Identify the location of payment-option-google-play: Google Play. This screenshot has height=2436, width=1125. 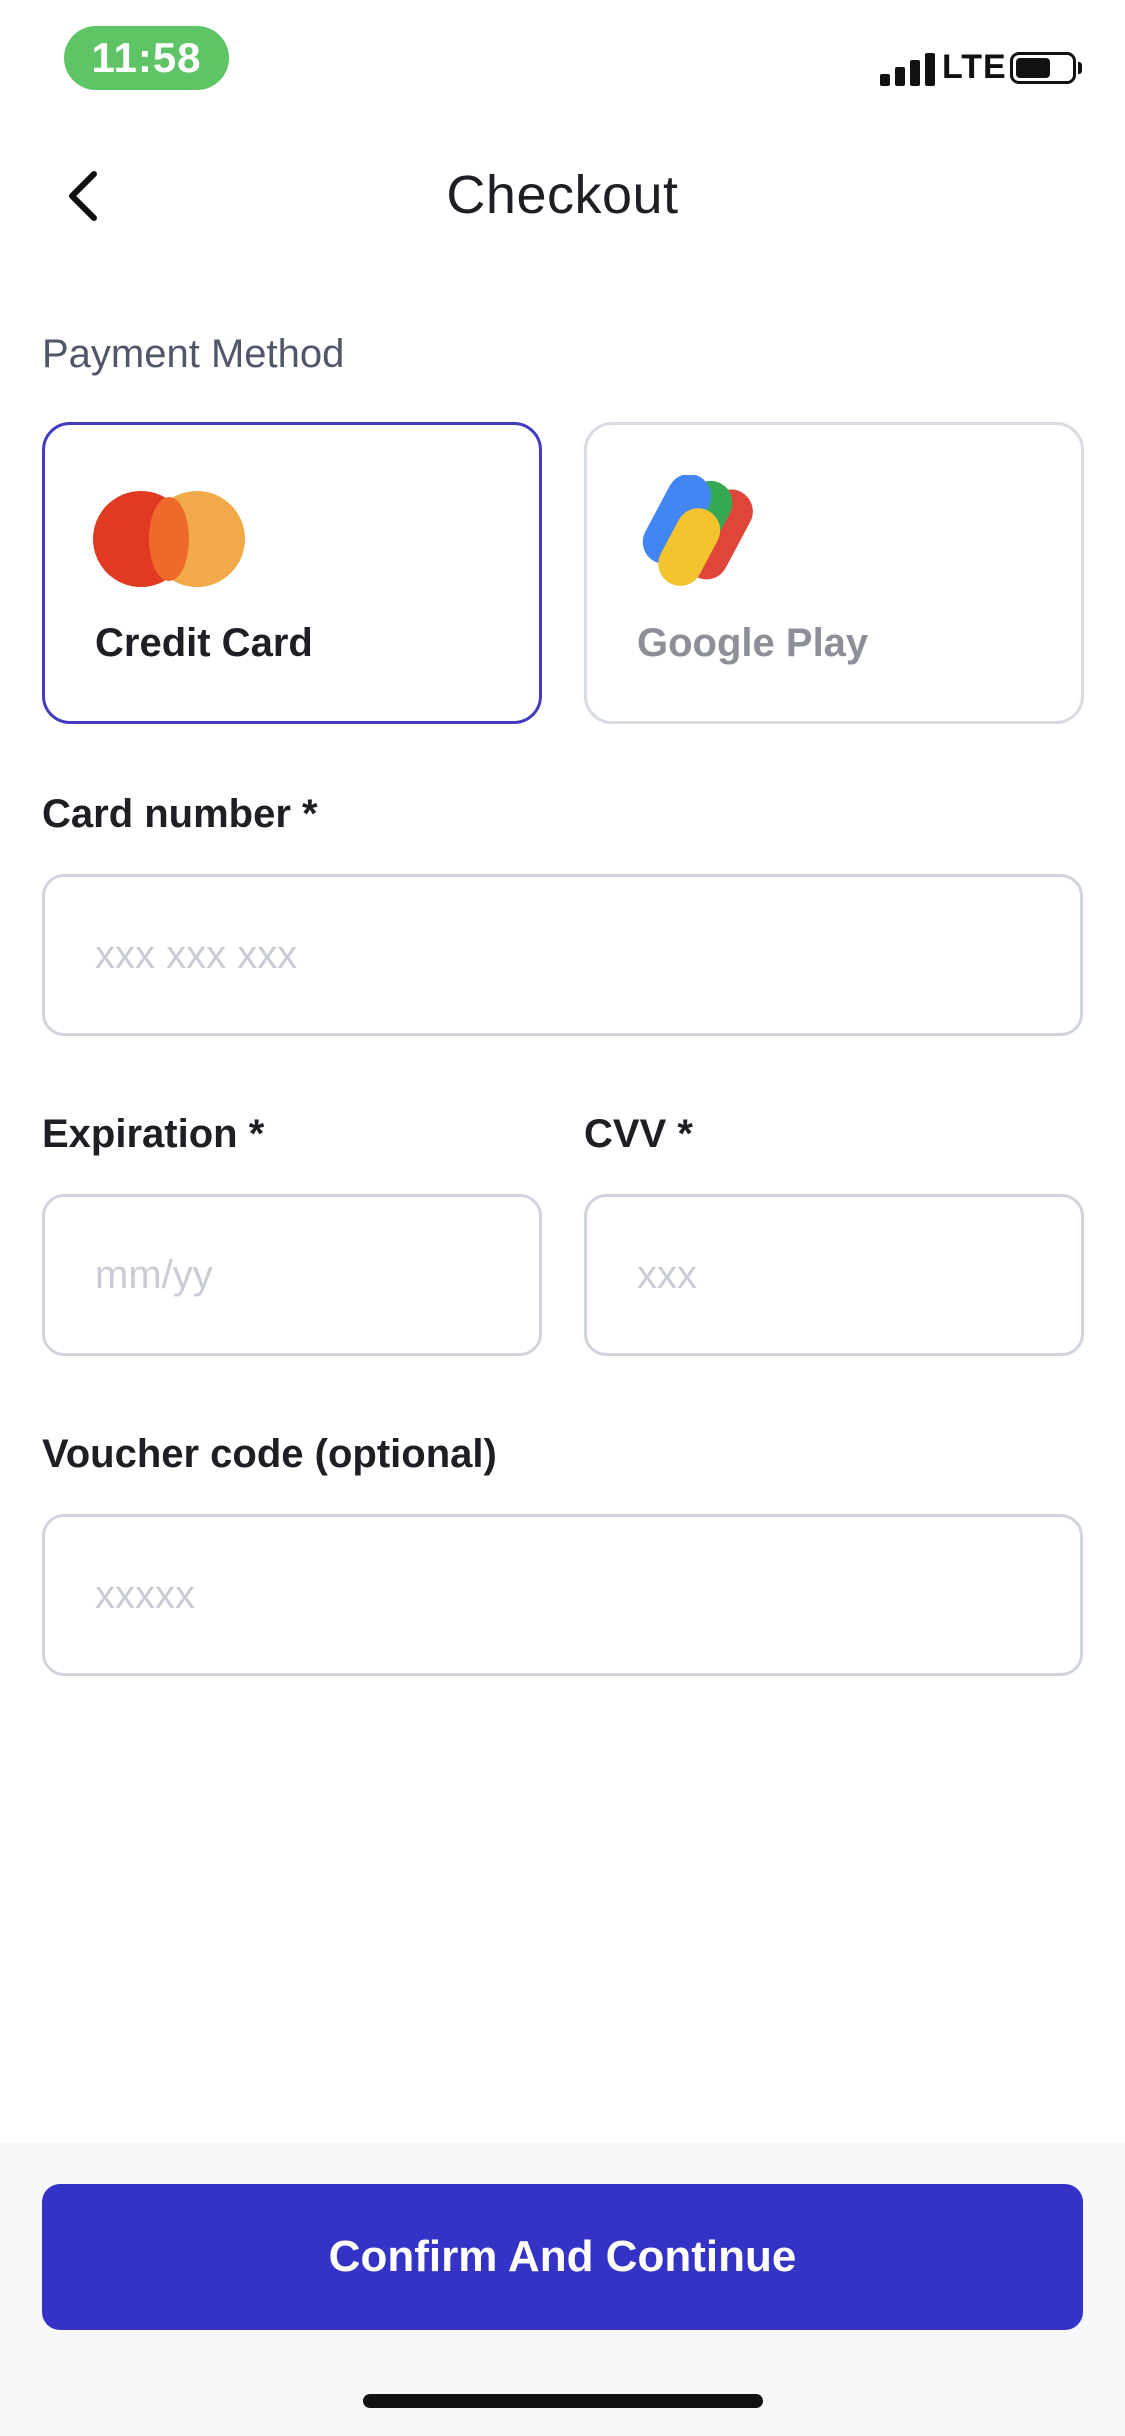
(834, 573).